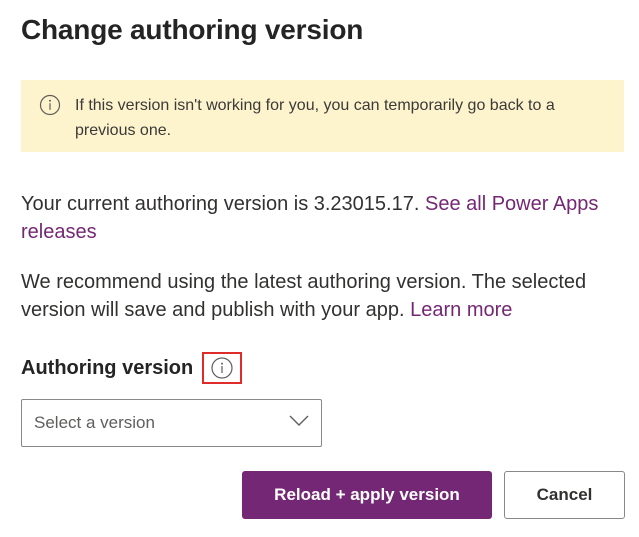 Image resolution: width=639 pixels, height=537 pixels. I want to click on learn-more-link: Learn more, so click(461, 310).